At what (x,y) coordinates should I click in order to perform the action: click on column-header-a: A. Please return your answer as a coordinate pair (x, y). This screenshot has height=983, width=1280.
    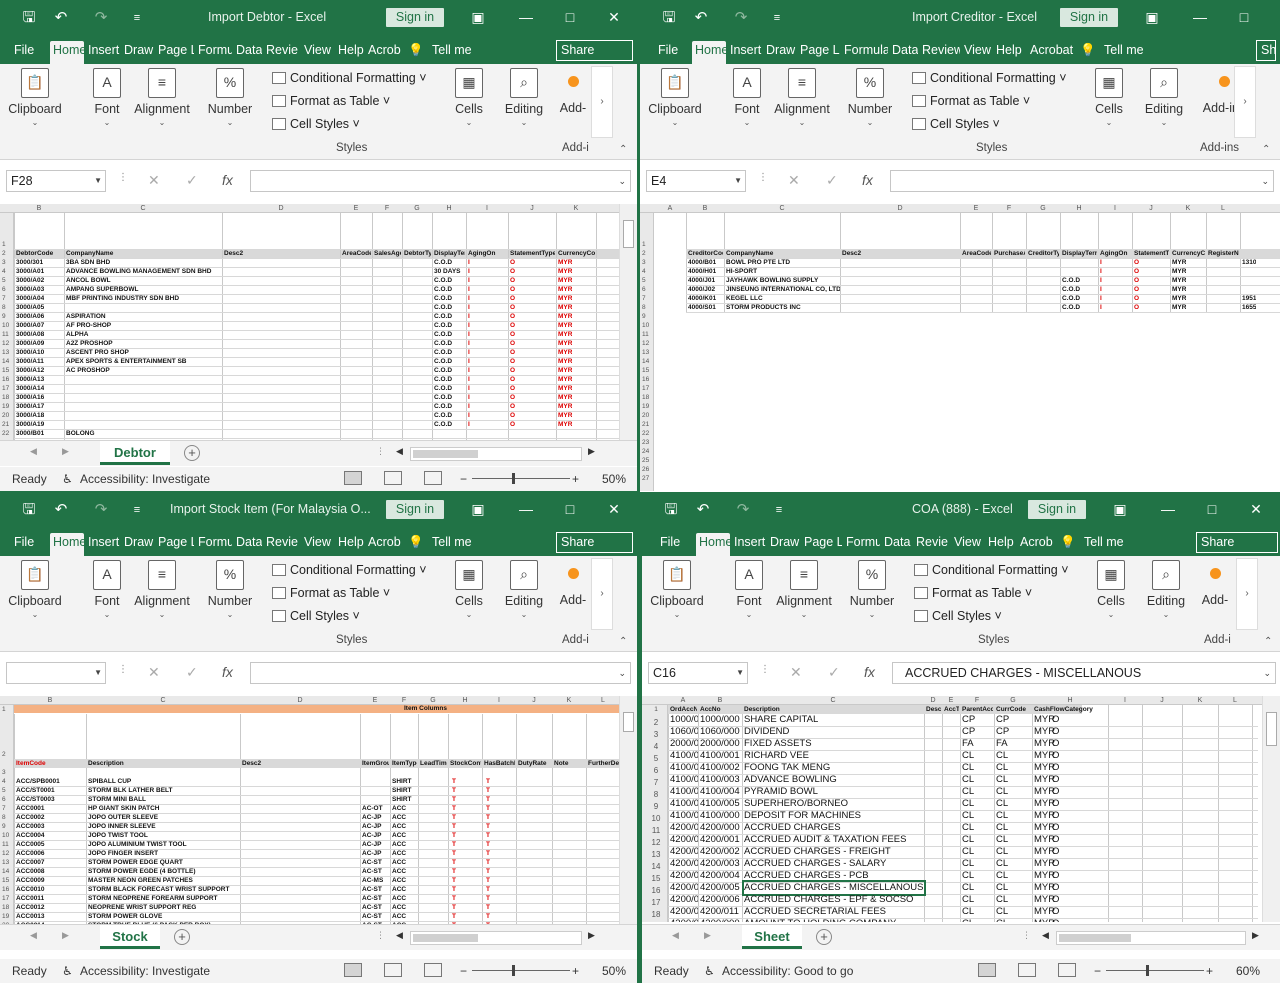
    Looking at the image, I should click on (670, 208).